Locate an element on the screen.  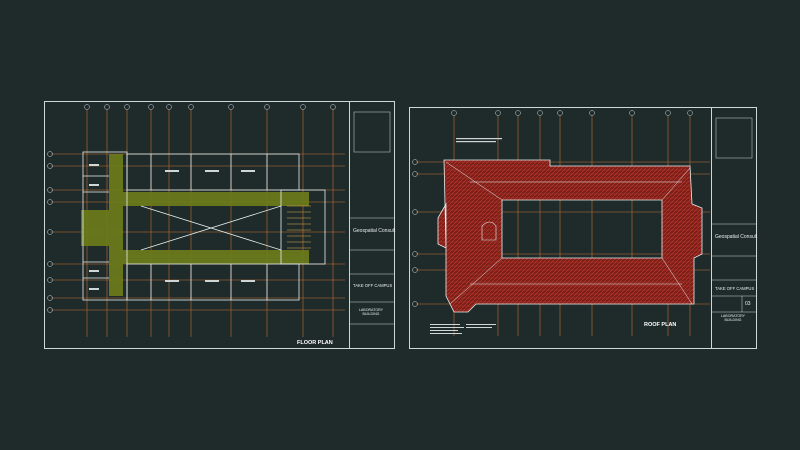
corridor-fill is located at coordinates (195, 225).